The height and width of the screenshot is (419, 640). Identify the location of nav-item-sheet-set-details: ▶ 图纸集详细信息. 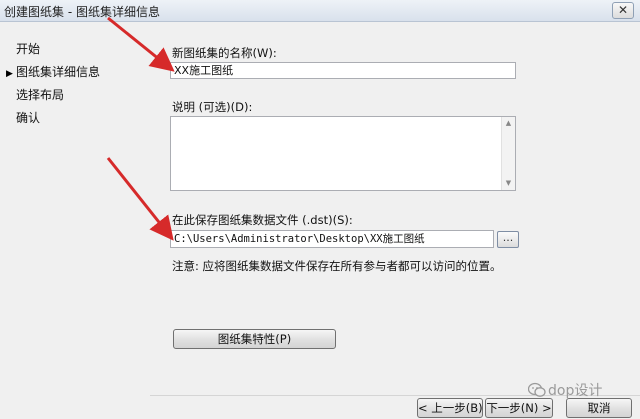
(53, 71).